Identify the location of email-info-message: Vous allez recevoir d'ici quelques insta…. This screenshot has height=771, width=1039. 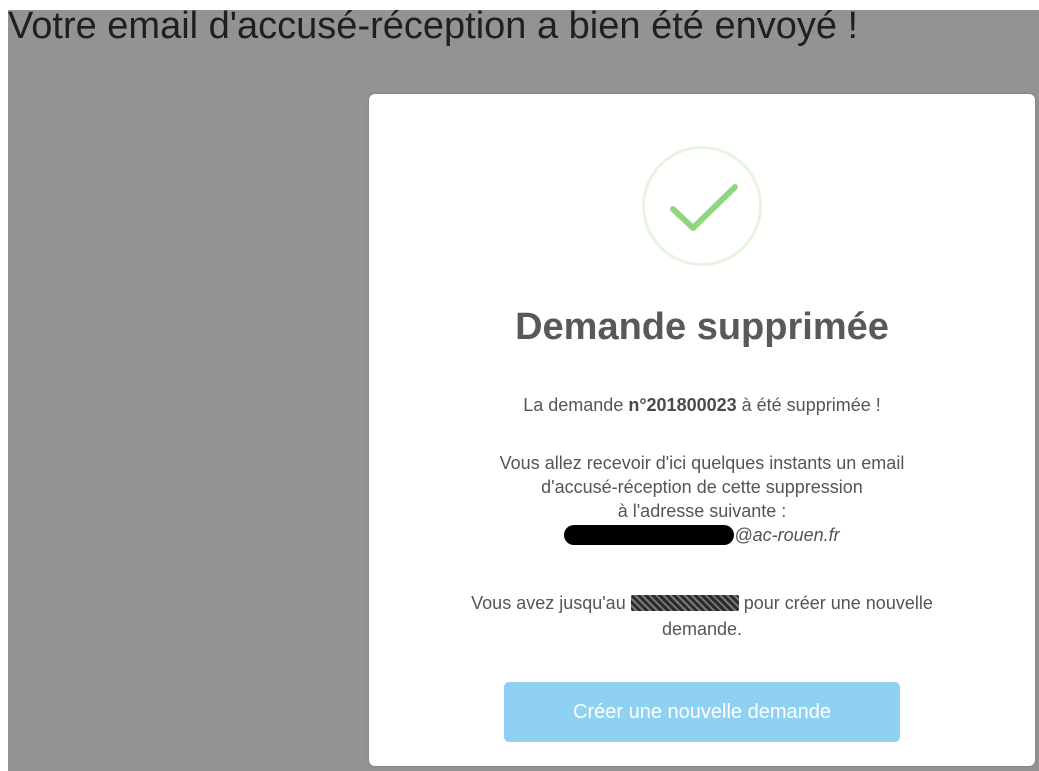
(702, 500).